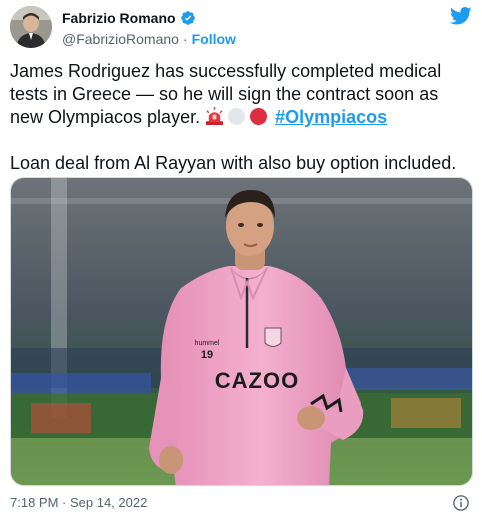  What do you see at coordinates (119, 18) in the screenshot?
I see `author-display-name: Fabrizio Romano` at bounding box center [119, 18].